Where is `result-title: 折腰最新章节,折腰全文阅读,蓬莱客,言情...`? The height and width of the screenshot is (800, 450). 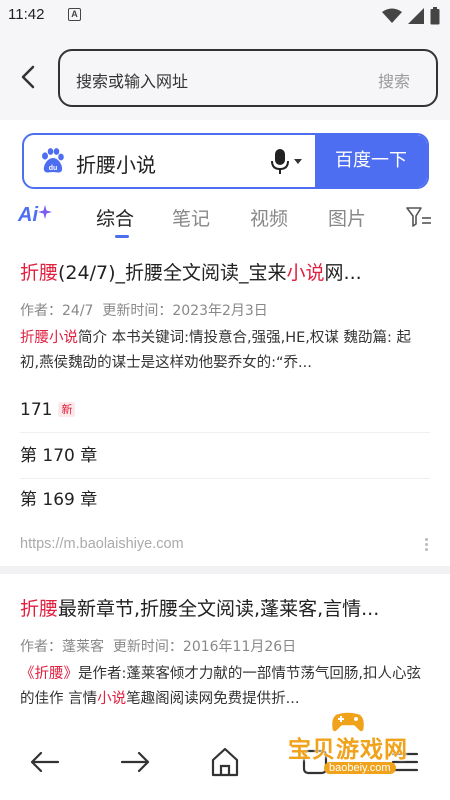
result-title: 折腰最新章节,折腰全文阅读,蓬莱客,言情... is located at coordinates (220, 607).